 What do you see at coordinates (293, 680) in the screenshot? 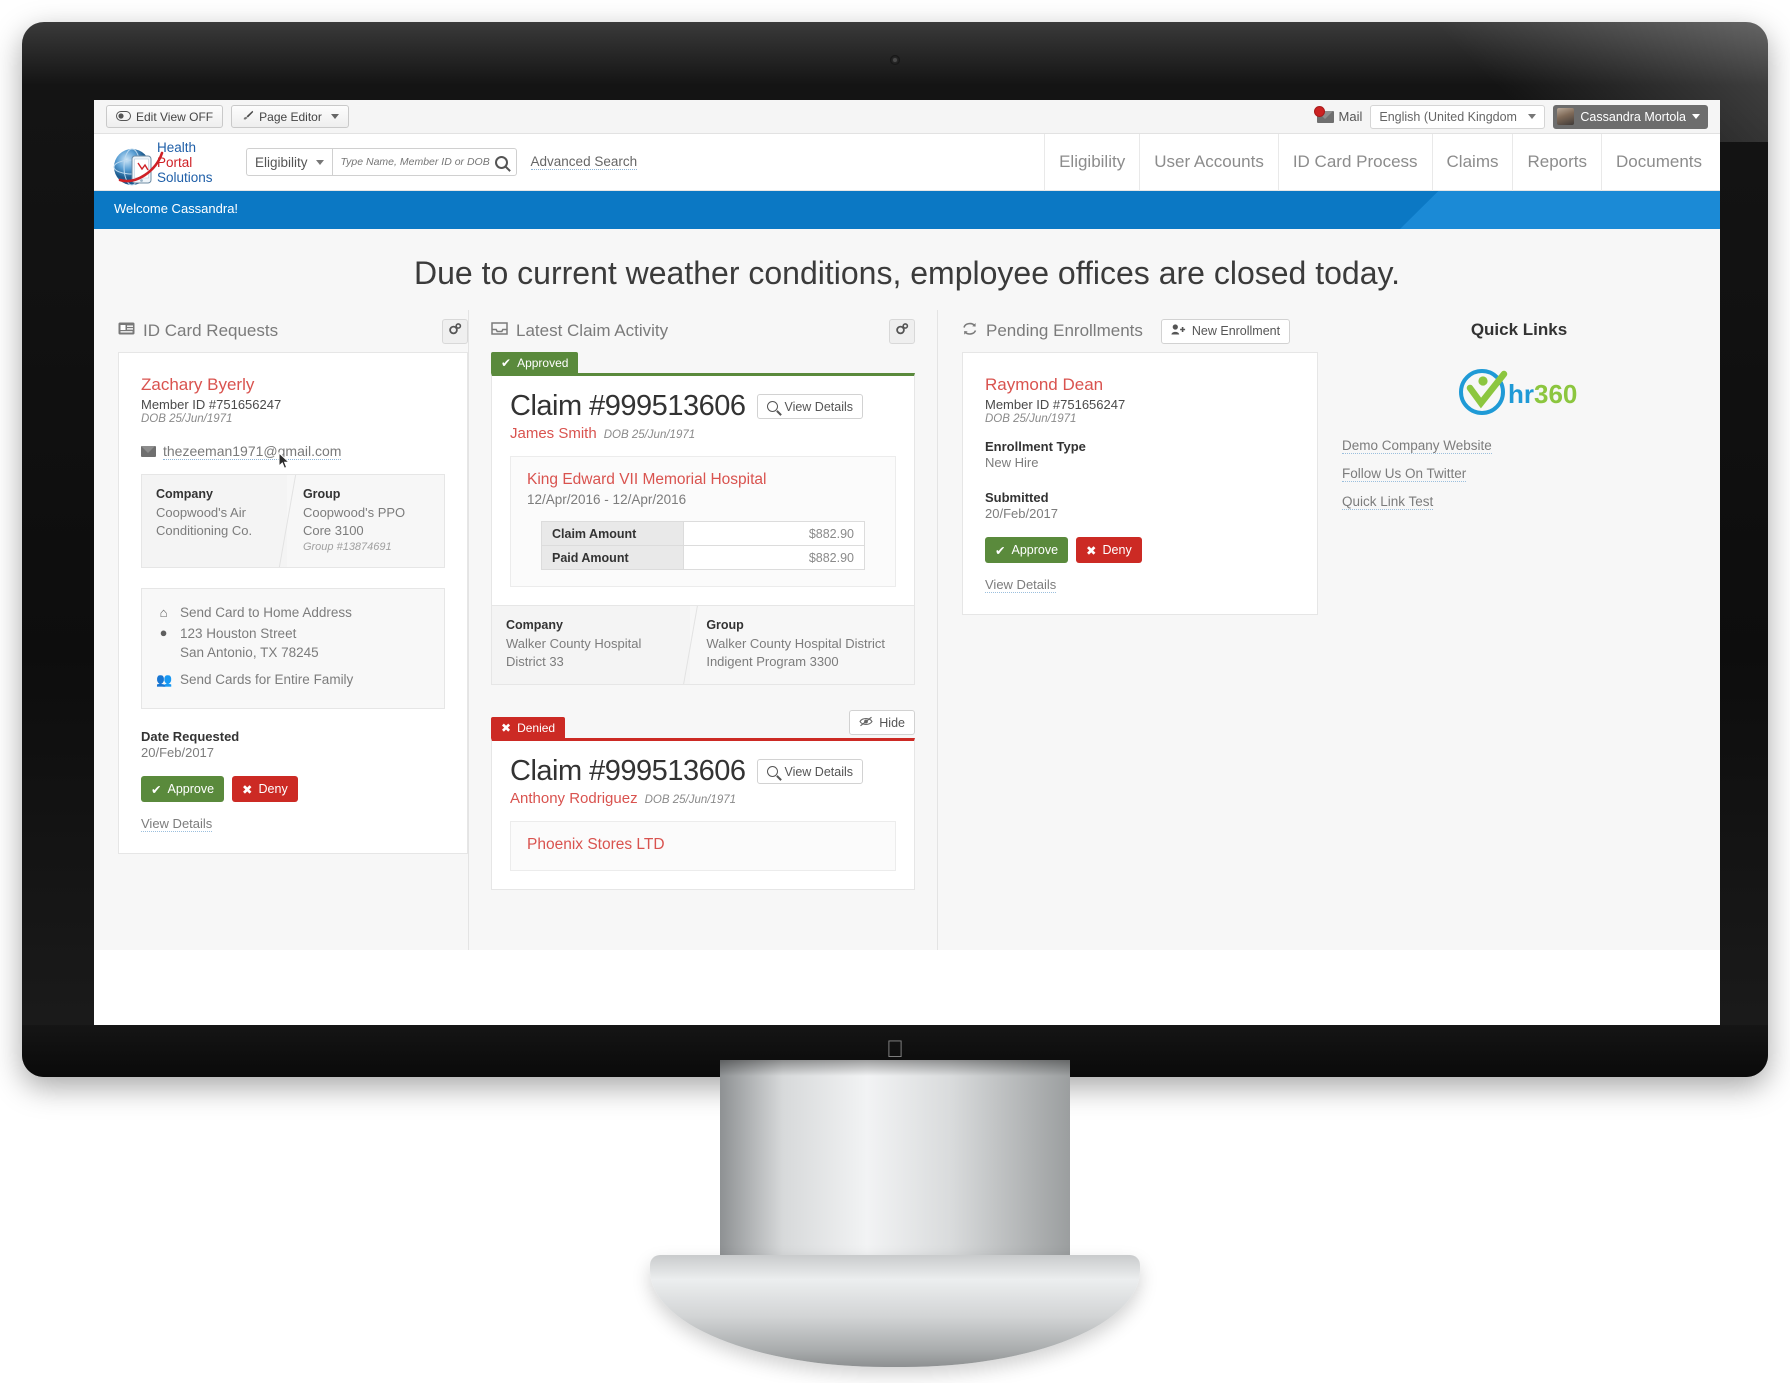
I see `family-option-row: 👥 Send Cards for Entire Family` at bounding box center [293, 680].